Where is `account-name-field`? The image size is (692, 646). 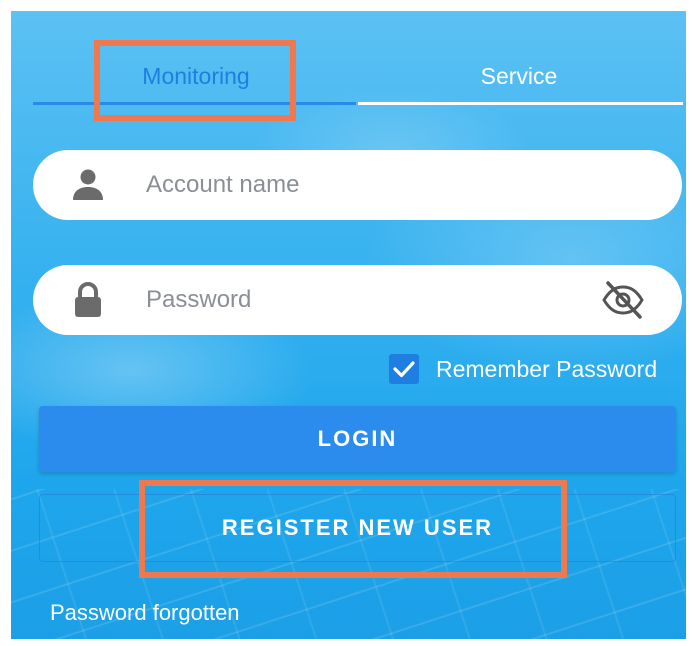
account-name-field is located at coordinates (357, 185).